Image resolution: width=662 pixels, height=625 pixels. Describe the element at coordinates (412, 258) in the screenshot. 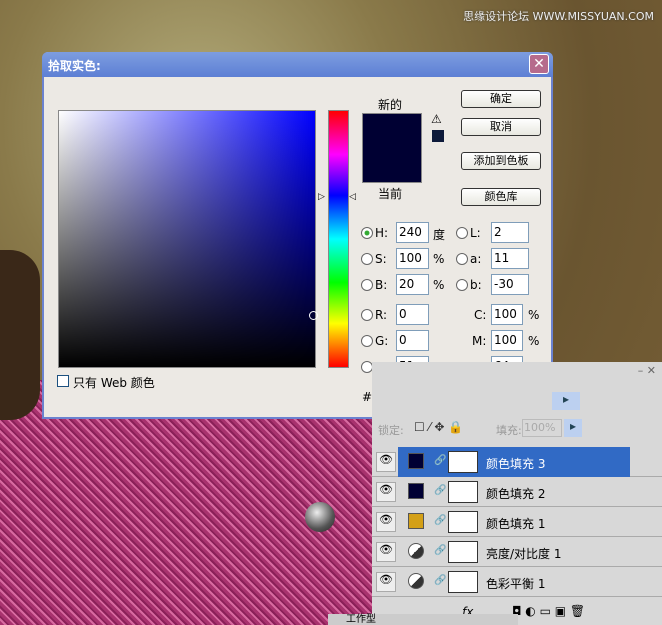

I see `s-input: 100` at that location.